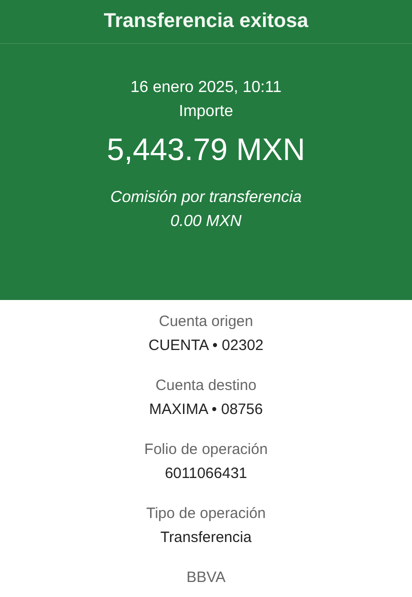 This screenshot has width=412, height=597. What do you see at coordinates (206, 198) in the screenshot?
I see `fee-label: Comisión por transferencia` at bounding box center [206, 198].